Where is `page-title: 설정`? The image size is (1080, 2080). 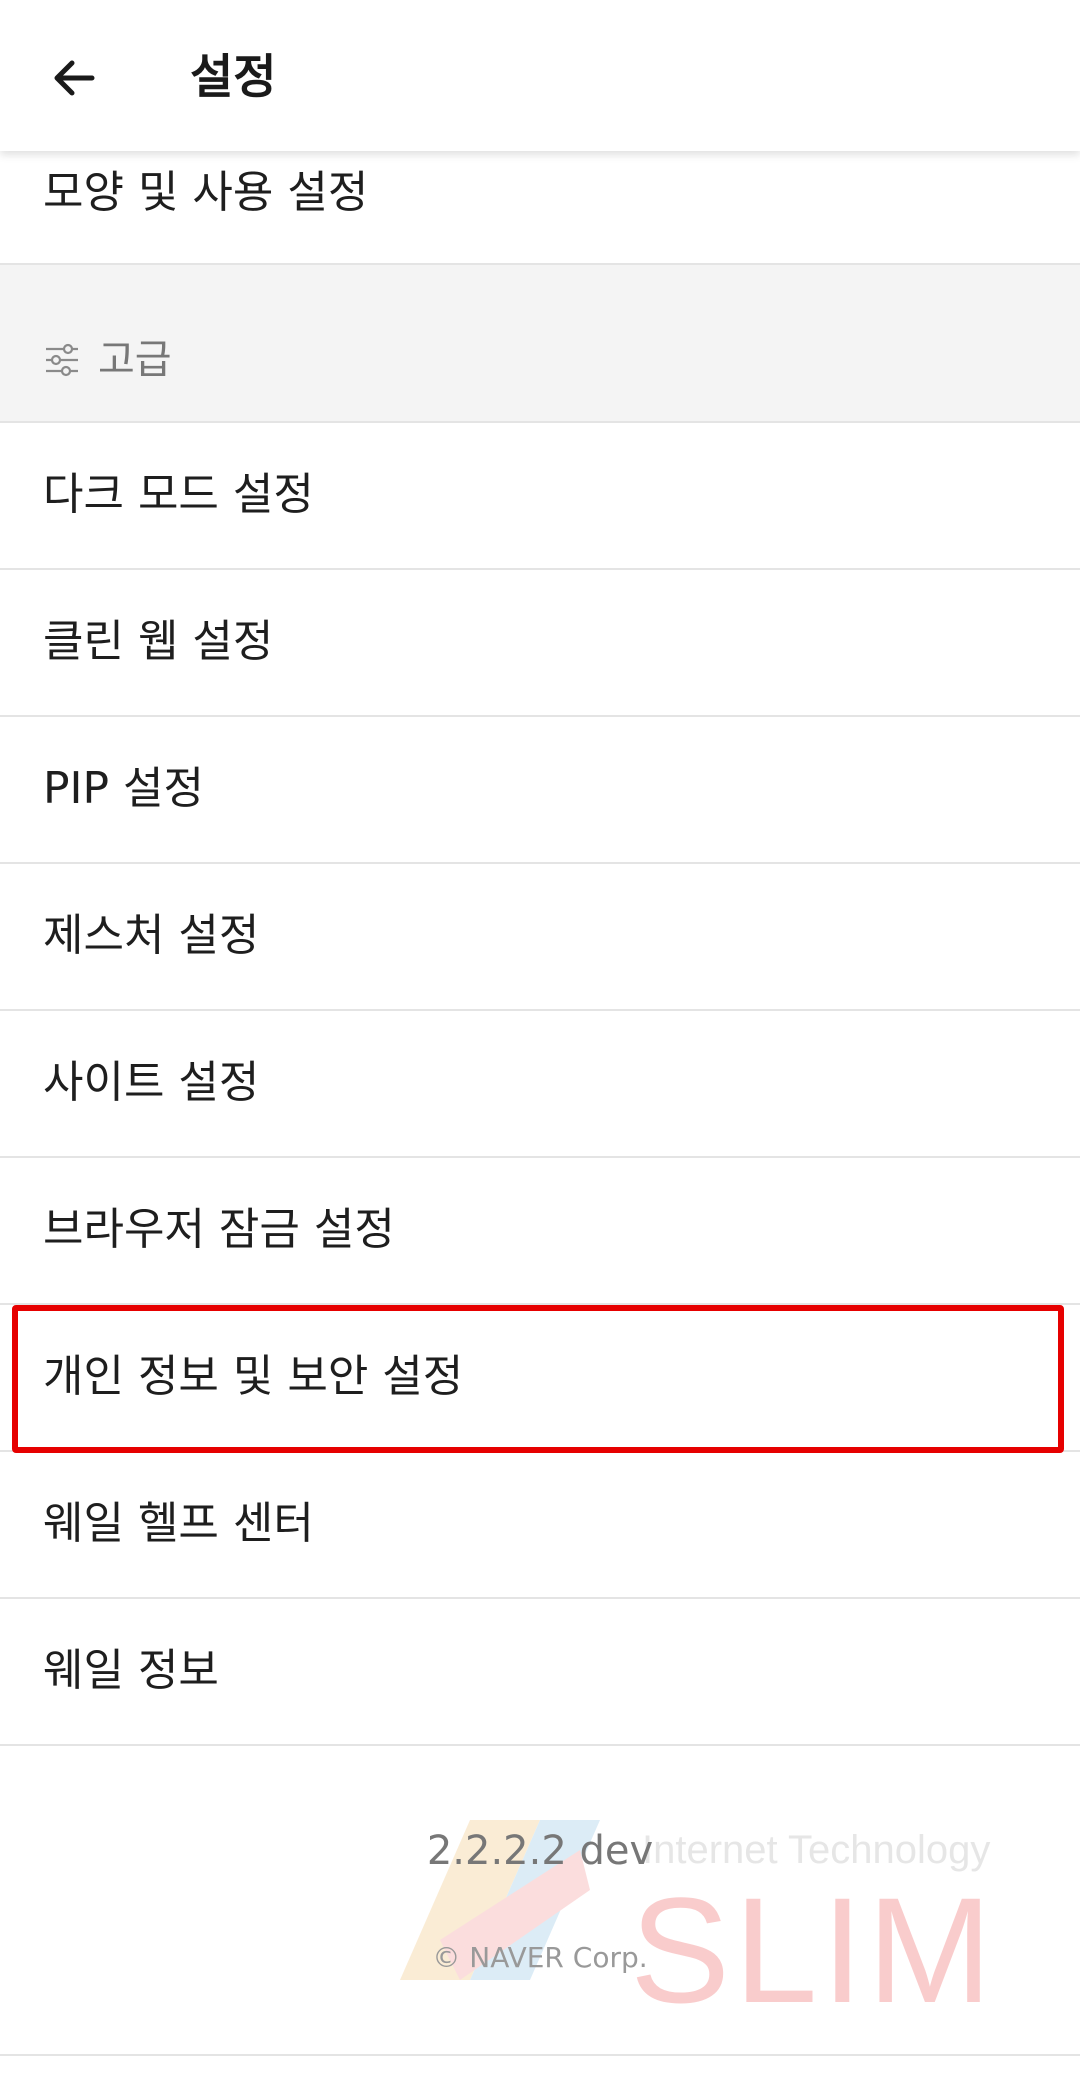 page-title: 설정 is located at coordinates (233, 77).